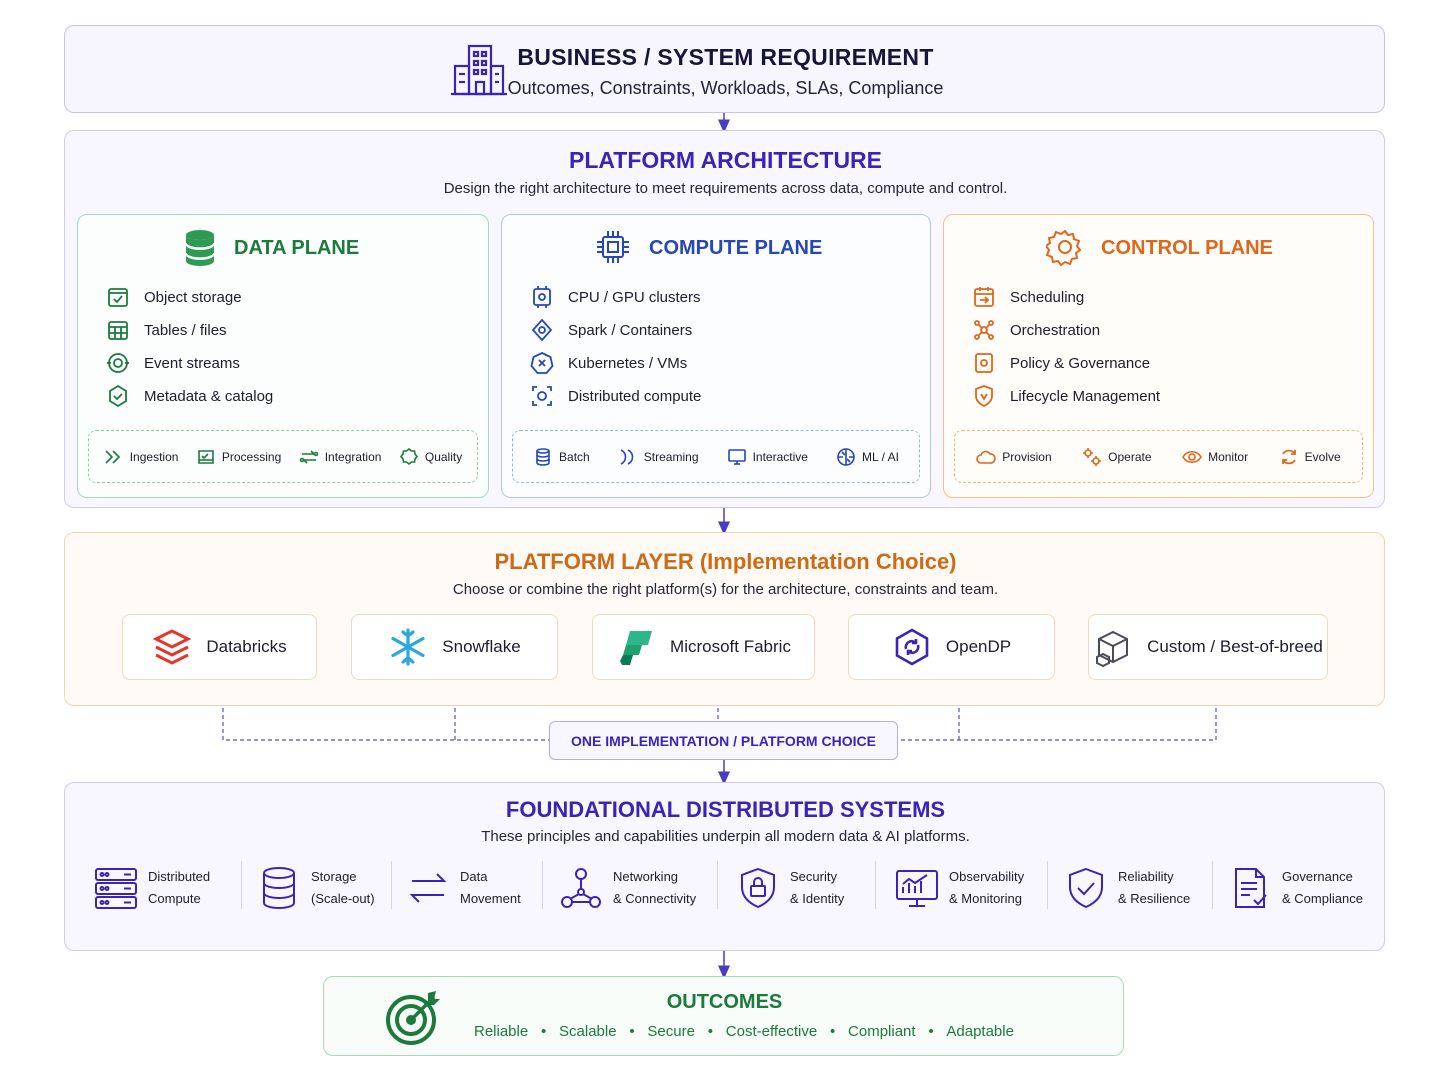  I want to click on data-plane-item: Event streams, so click(173, 363).